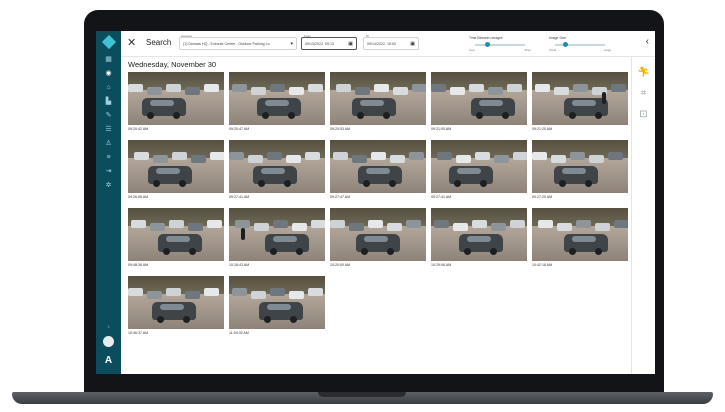 The width and height of the screenshot is (725, 412). I want to click on car-scan-icon: ⊡, so click(643, 114).